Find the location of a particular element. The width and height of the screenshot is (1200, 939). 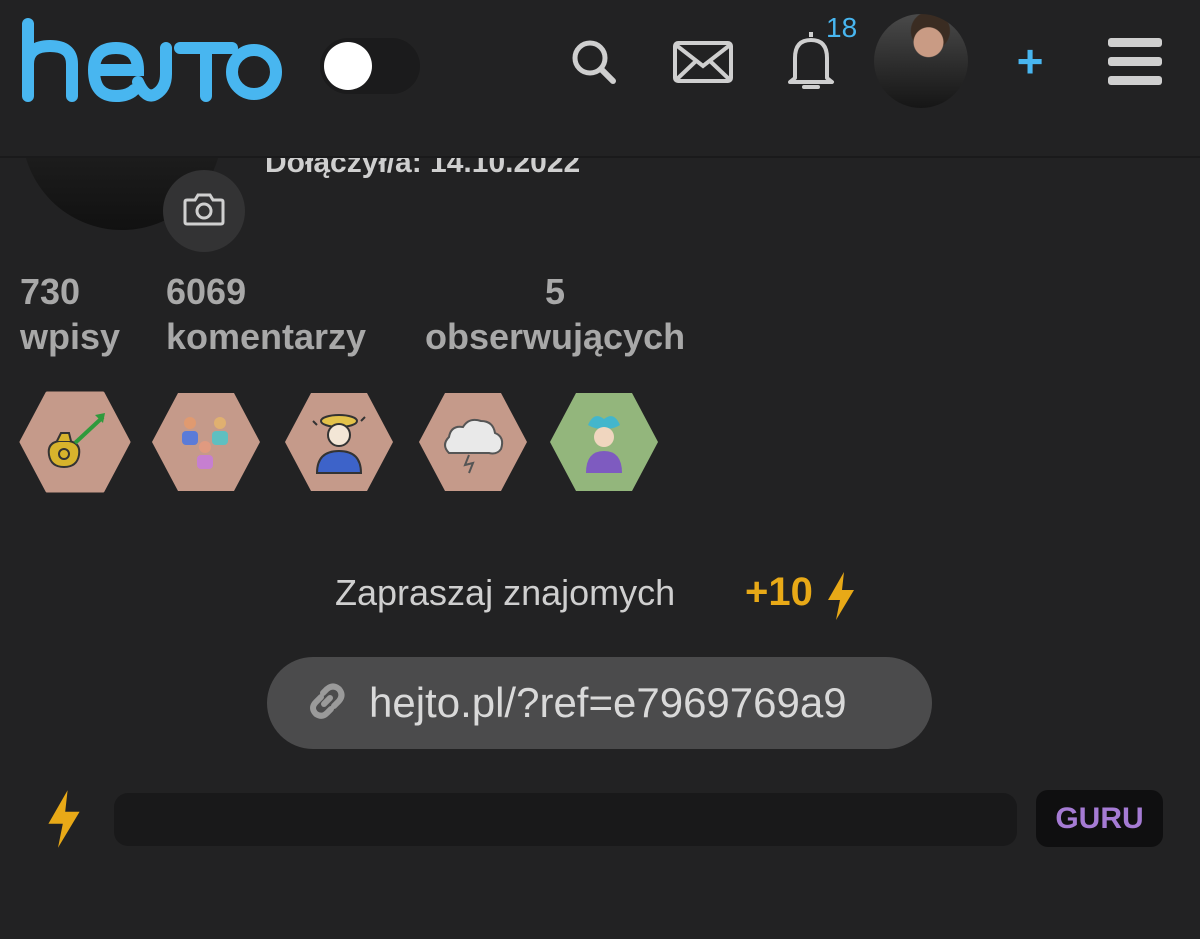

dark-mode-toggle is located at coordinates (370, 66).